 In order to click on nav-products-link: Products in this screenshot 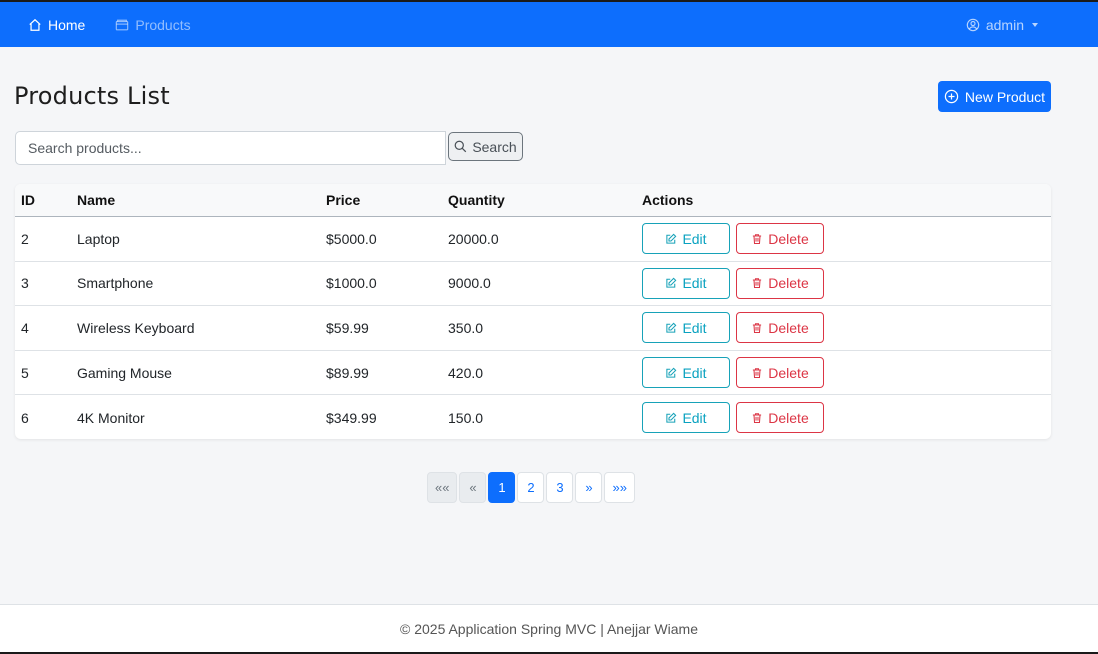, I will do `click(153, 24)`.